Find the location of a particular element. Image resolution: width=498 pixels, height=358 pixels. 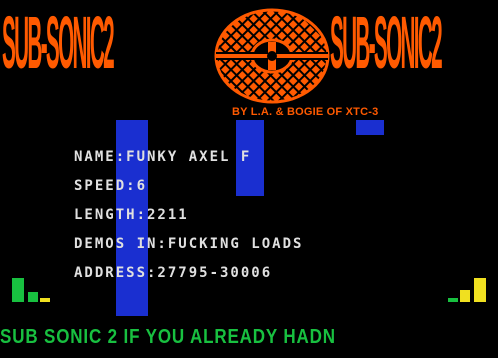

tune-address: ADDRESS:27795-30006 is located at coordinates (173, 273).